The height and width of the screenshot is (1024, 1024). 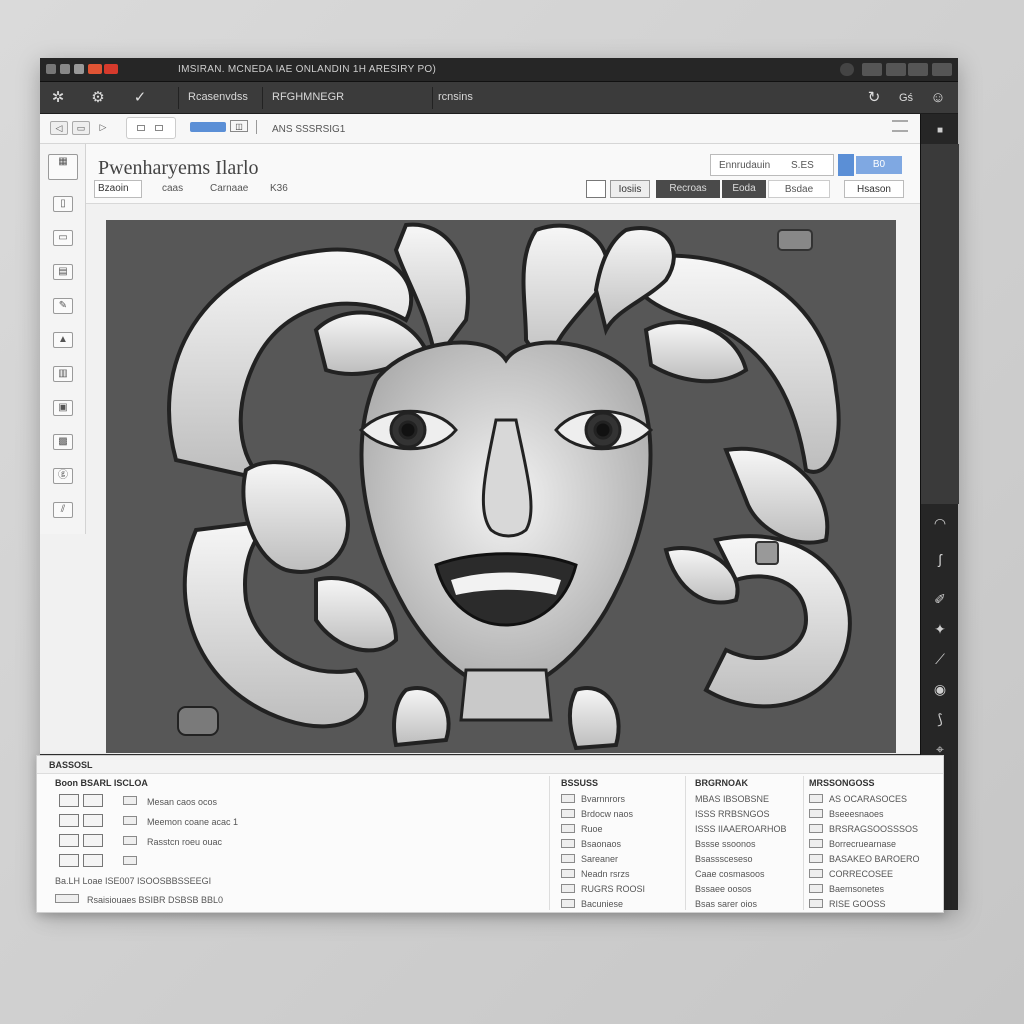 What do you see at coordinates (940, 131) in the screenshot?
I see `panel-toggle-icon: ■` at bounding box center [940, 131].